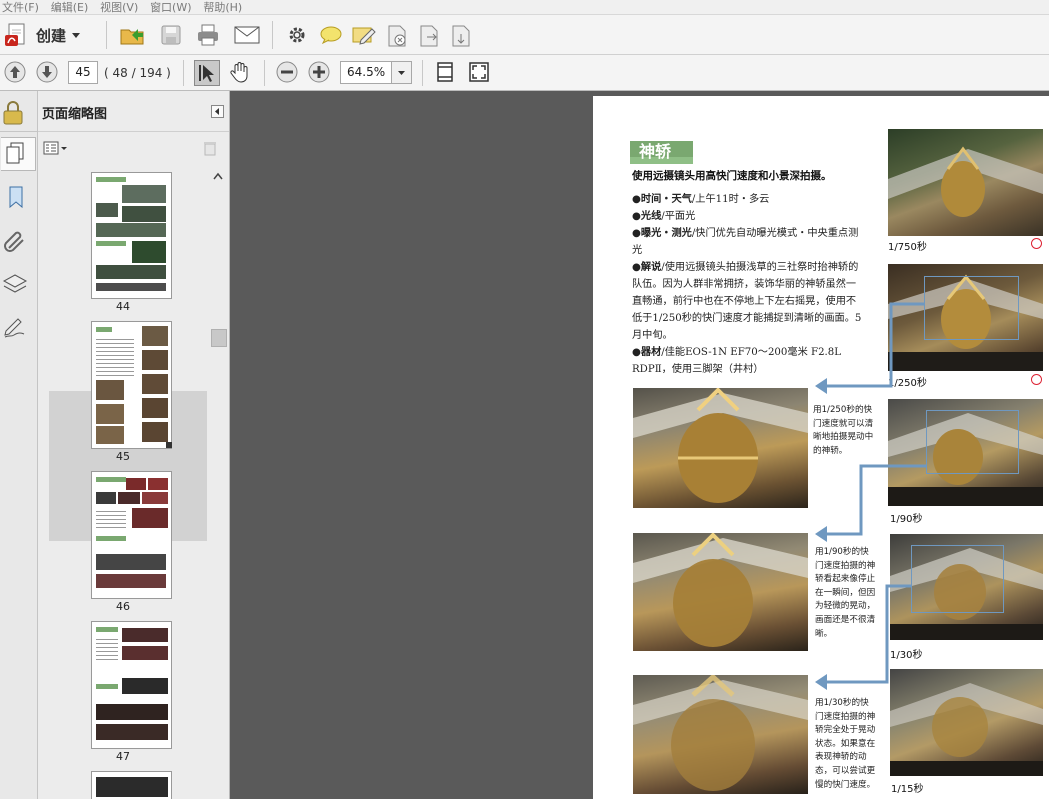 This screenshot has height=799, width=1049. I want to click on zoom-value: 64.5%, so click(366, 72).